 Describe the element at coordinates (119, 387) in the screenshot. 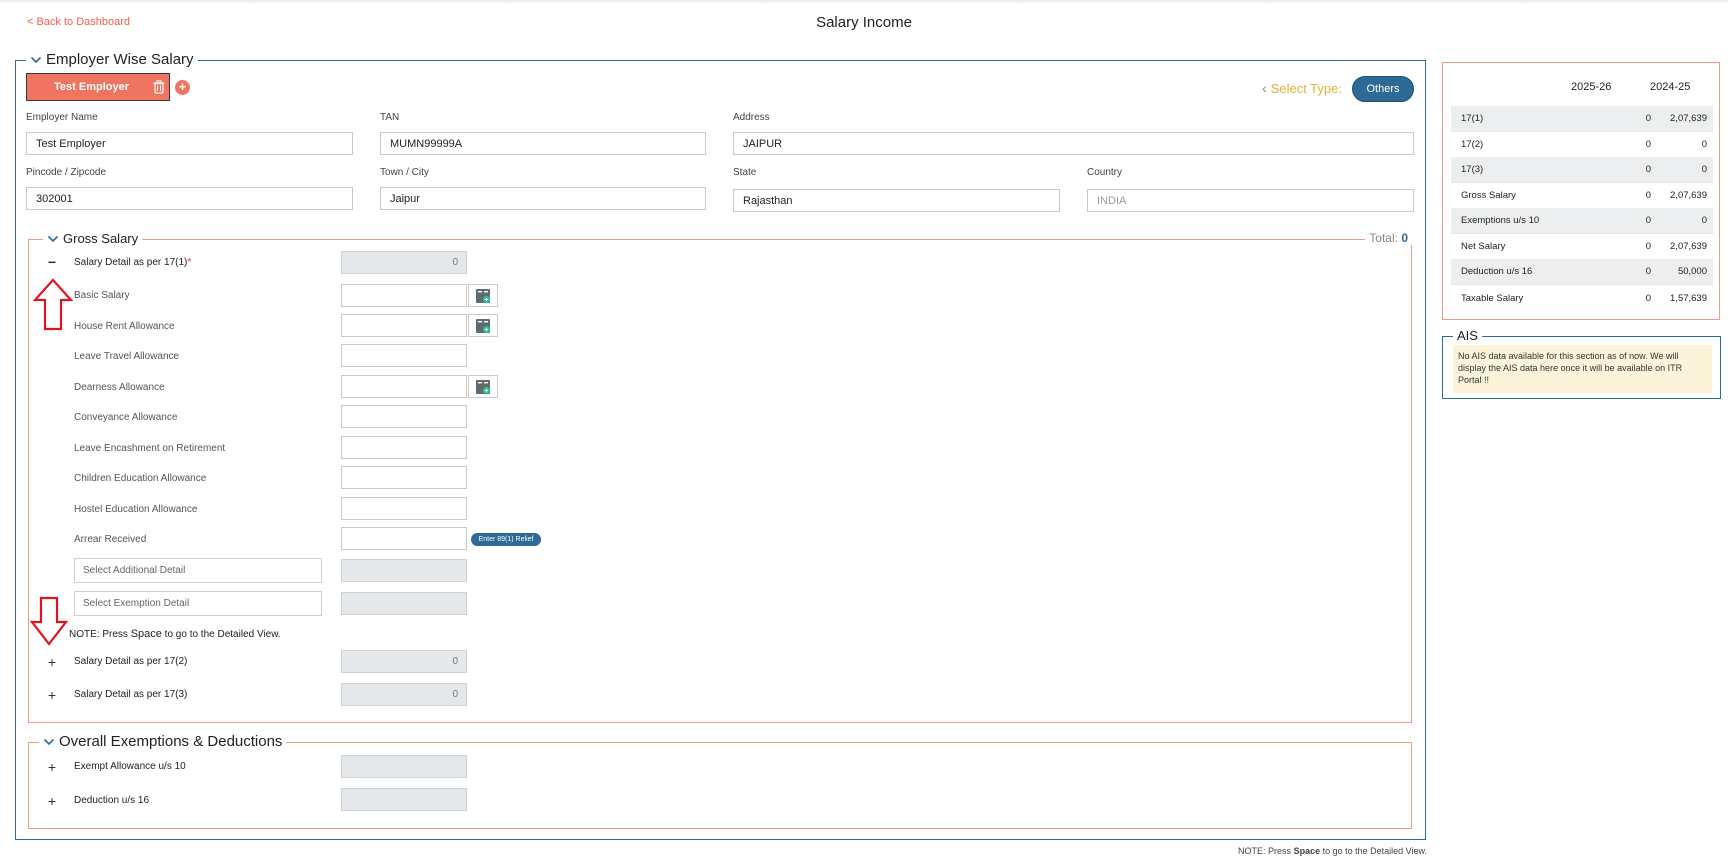

I see `dearness-allowance-label: Dearness Allowance` at that location.